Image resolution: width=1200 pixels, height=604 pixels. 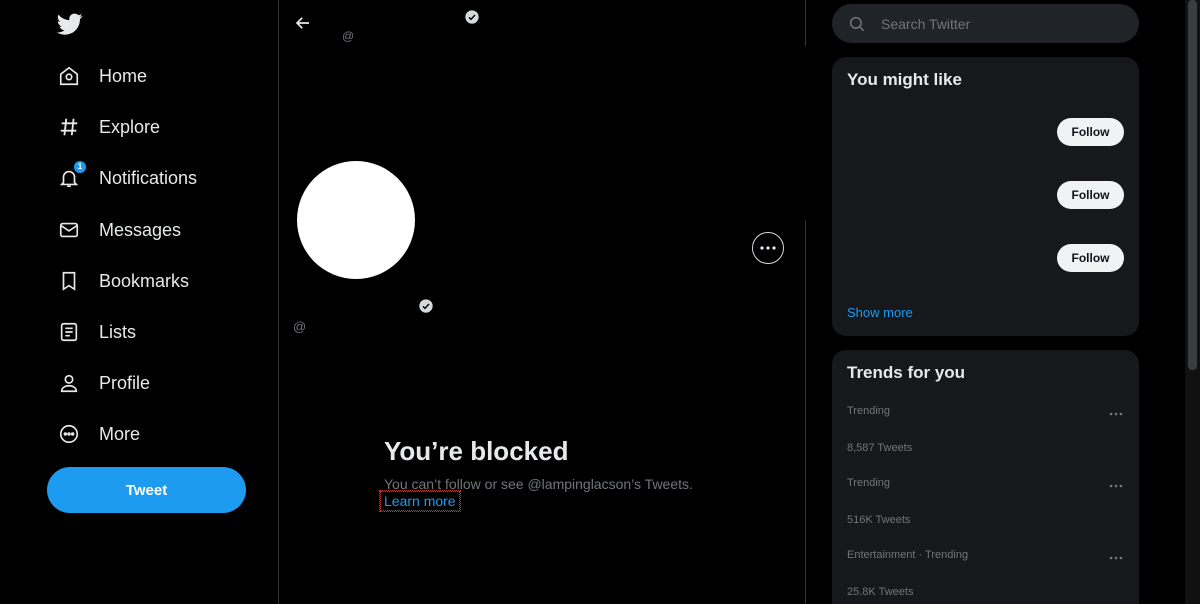 I want to click on nav-messages-label: Messages, so click(x=140, y=229).